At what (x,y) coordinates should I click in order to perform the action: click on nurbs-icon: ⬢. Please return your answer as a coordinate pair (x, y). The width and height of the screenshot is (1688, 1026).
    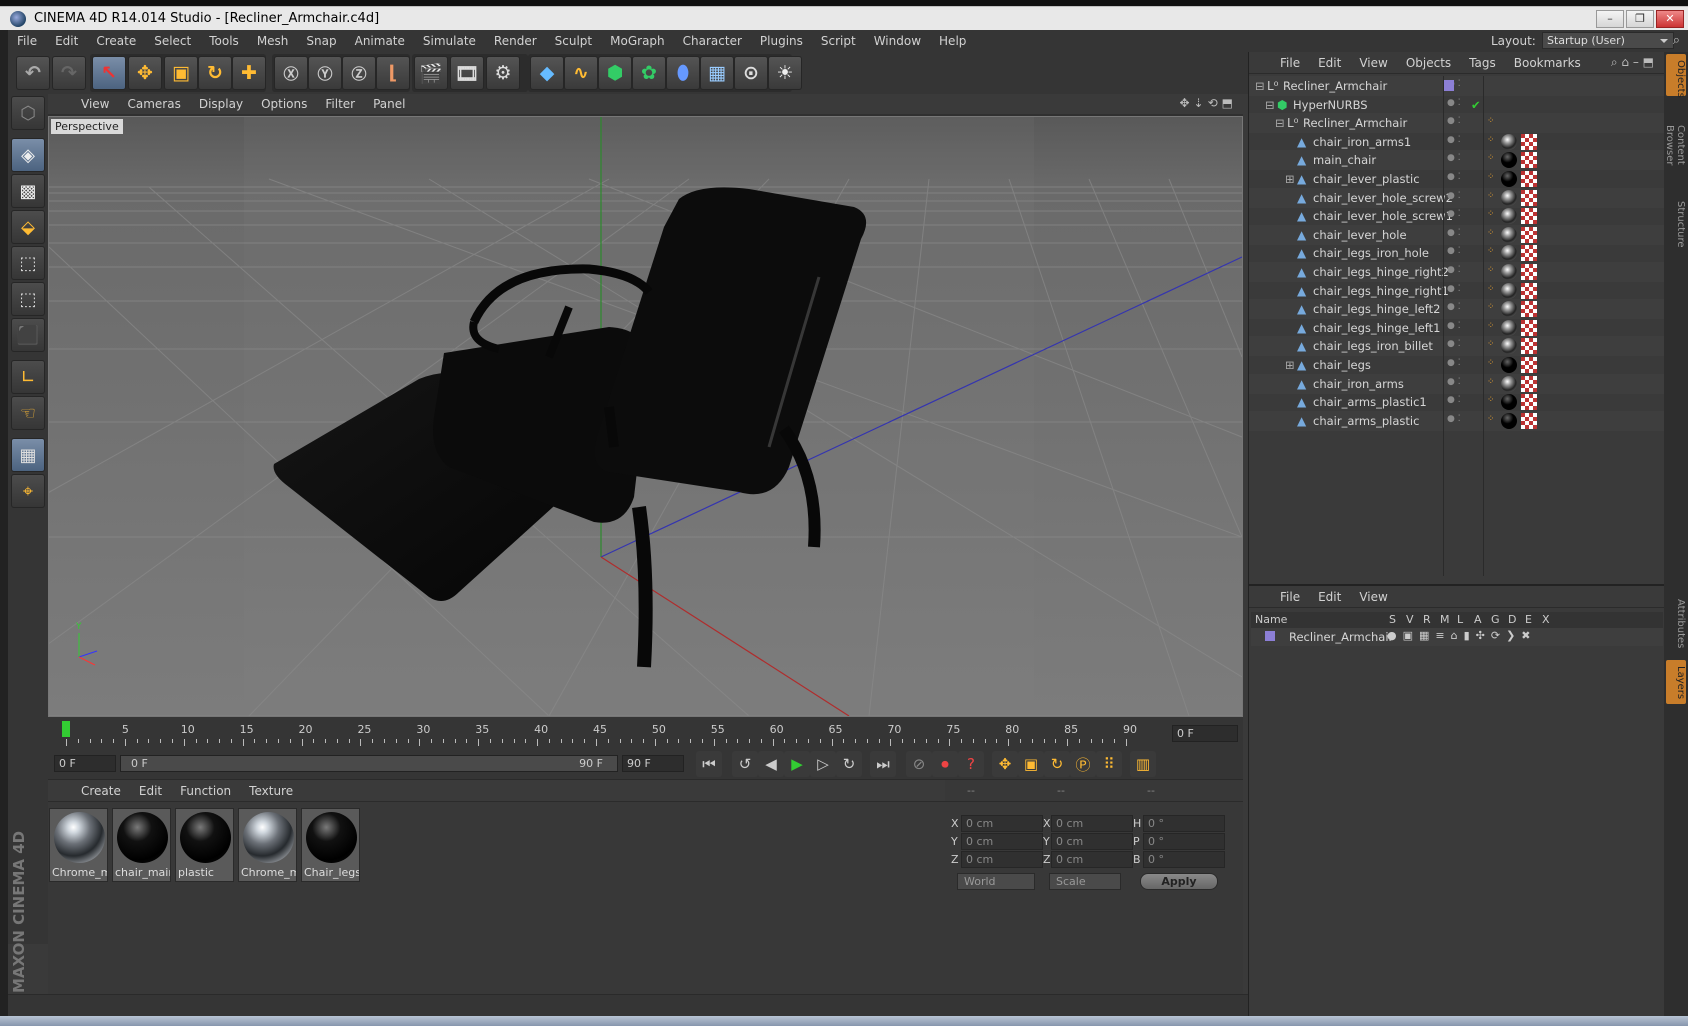
    Looking at the image, I should click on (615, 73).